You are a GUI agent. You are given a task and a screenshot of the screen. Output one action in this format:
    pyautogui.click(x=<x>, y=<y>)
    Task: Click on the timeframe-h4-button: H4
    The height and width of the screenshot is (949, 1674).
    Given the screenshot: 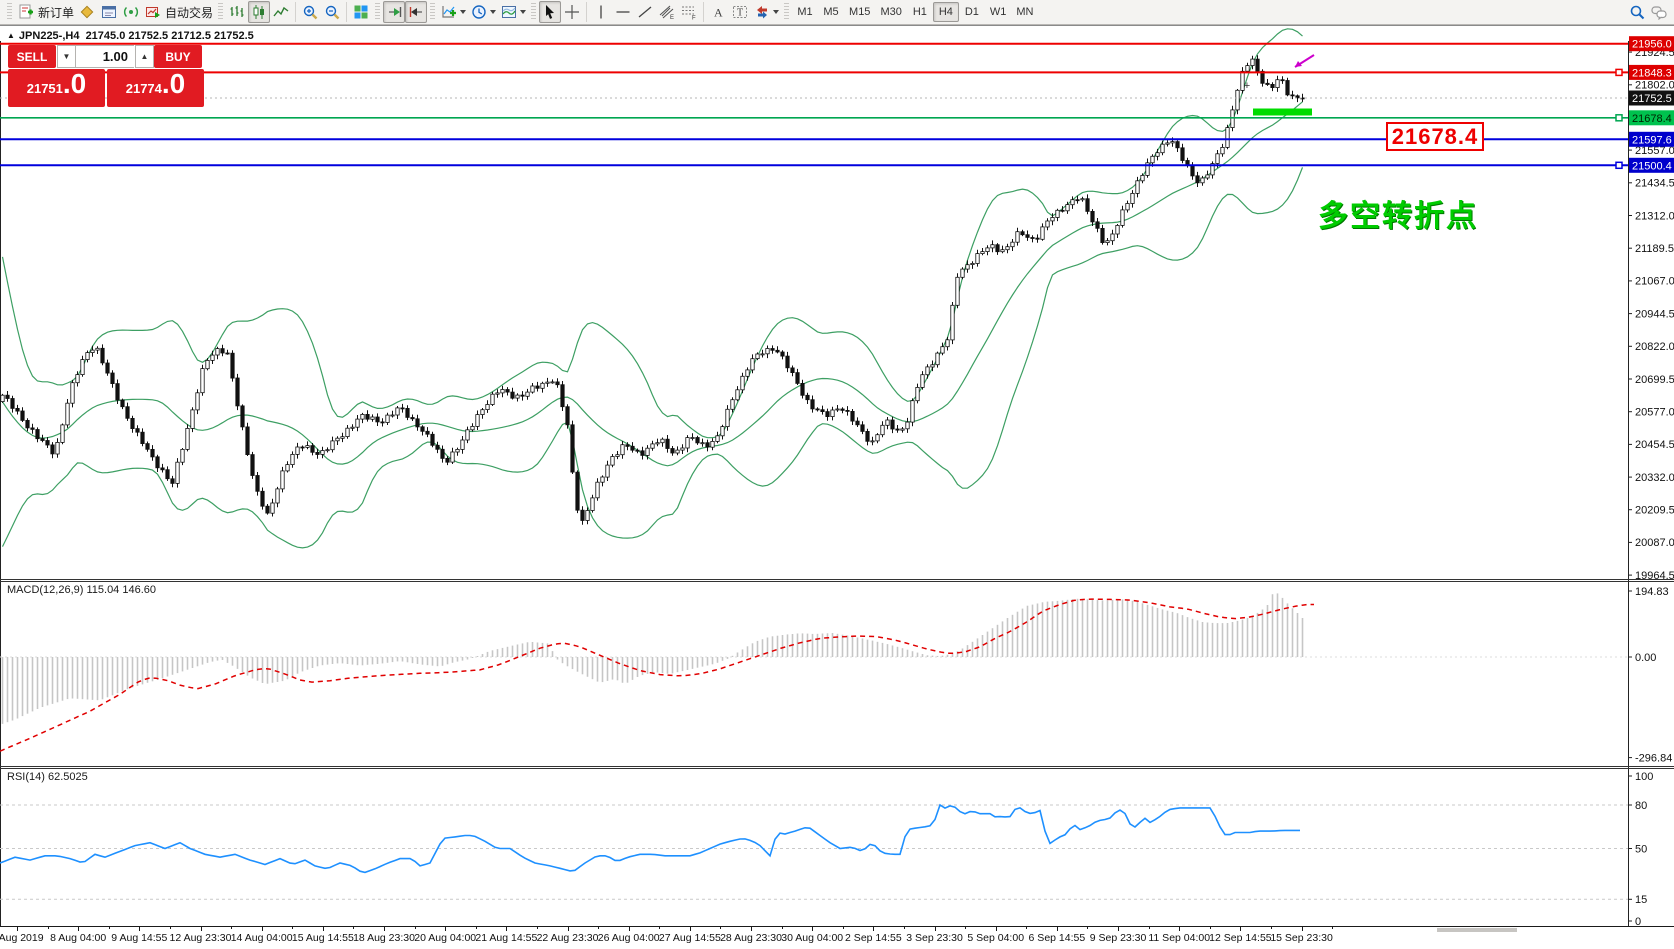 What is the action you would take?
    pyautogui.click(x=945, y=12)
    